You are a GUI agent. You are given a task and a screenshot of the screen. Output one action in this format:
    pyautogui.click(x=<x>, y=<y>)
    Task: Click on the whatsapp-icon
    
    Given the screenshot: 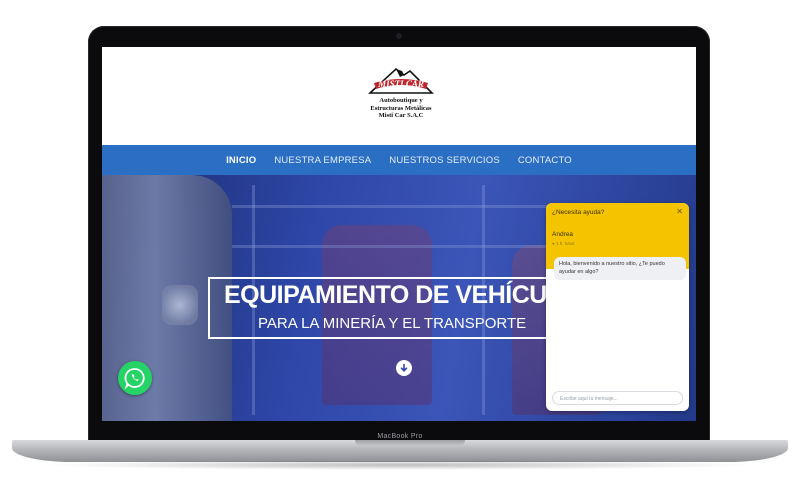 What is the action you would take?
    pyautogui.click(x=134, y=378)
    